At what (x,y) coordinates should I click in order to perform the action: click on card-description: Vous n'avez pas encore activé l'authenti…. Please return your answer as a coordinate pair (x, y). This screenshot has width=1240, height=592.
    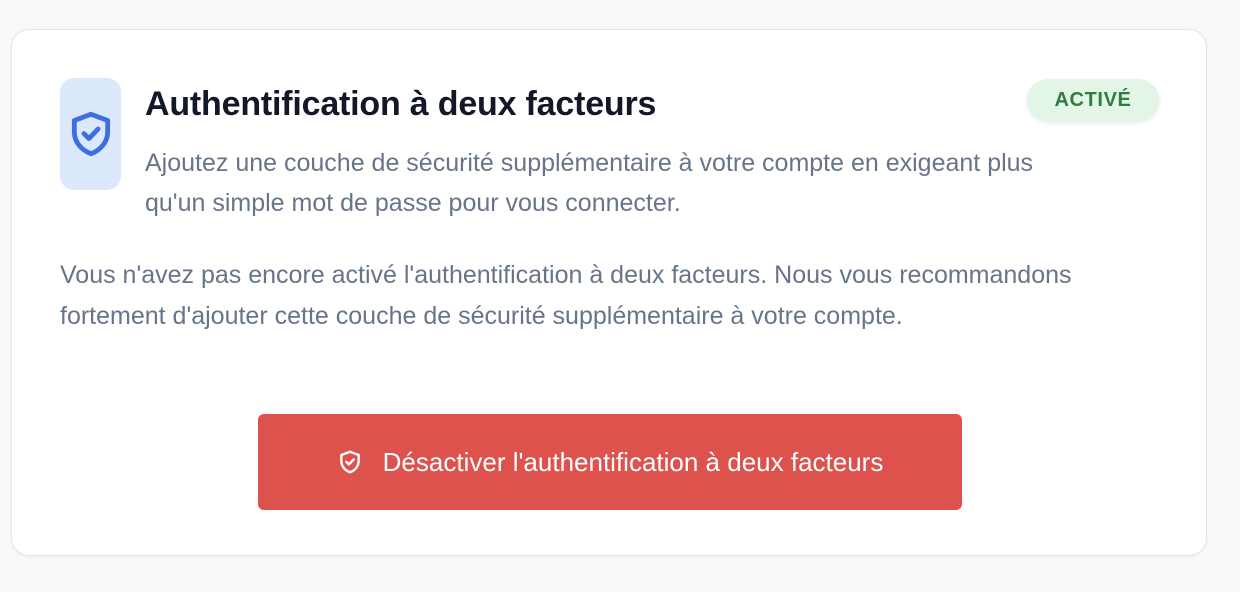
    Looking at the image, I should click on (566, 295).